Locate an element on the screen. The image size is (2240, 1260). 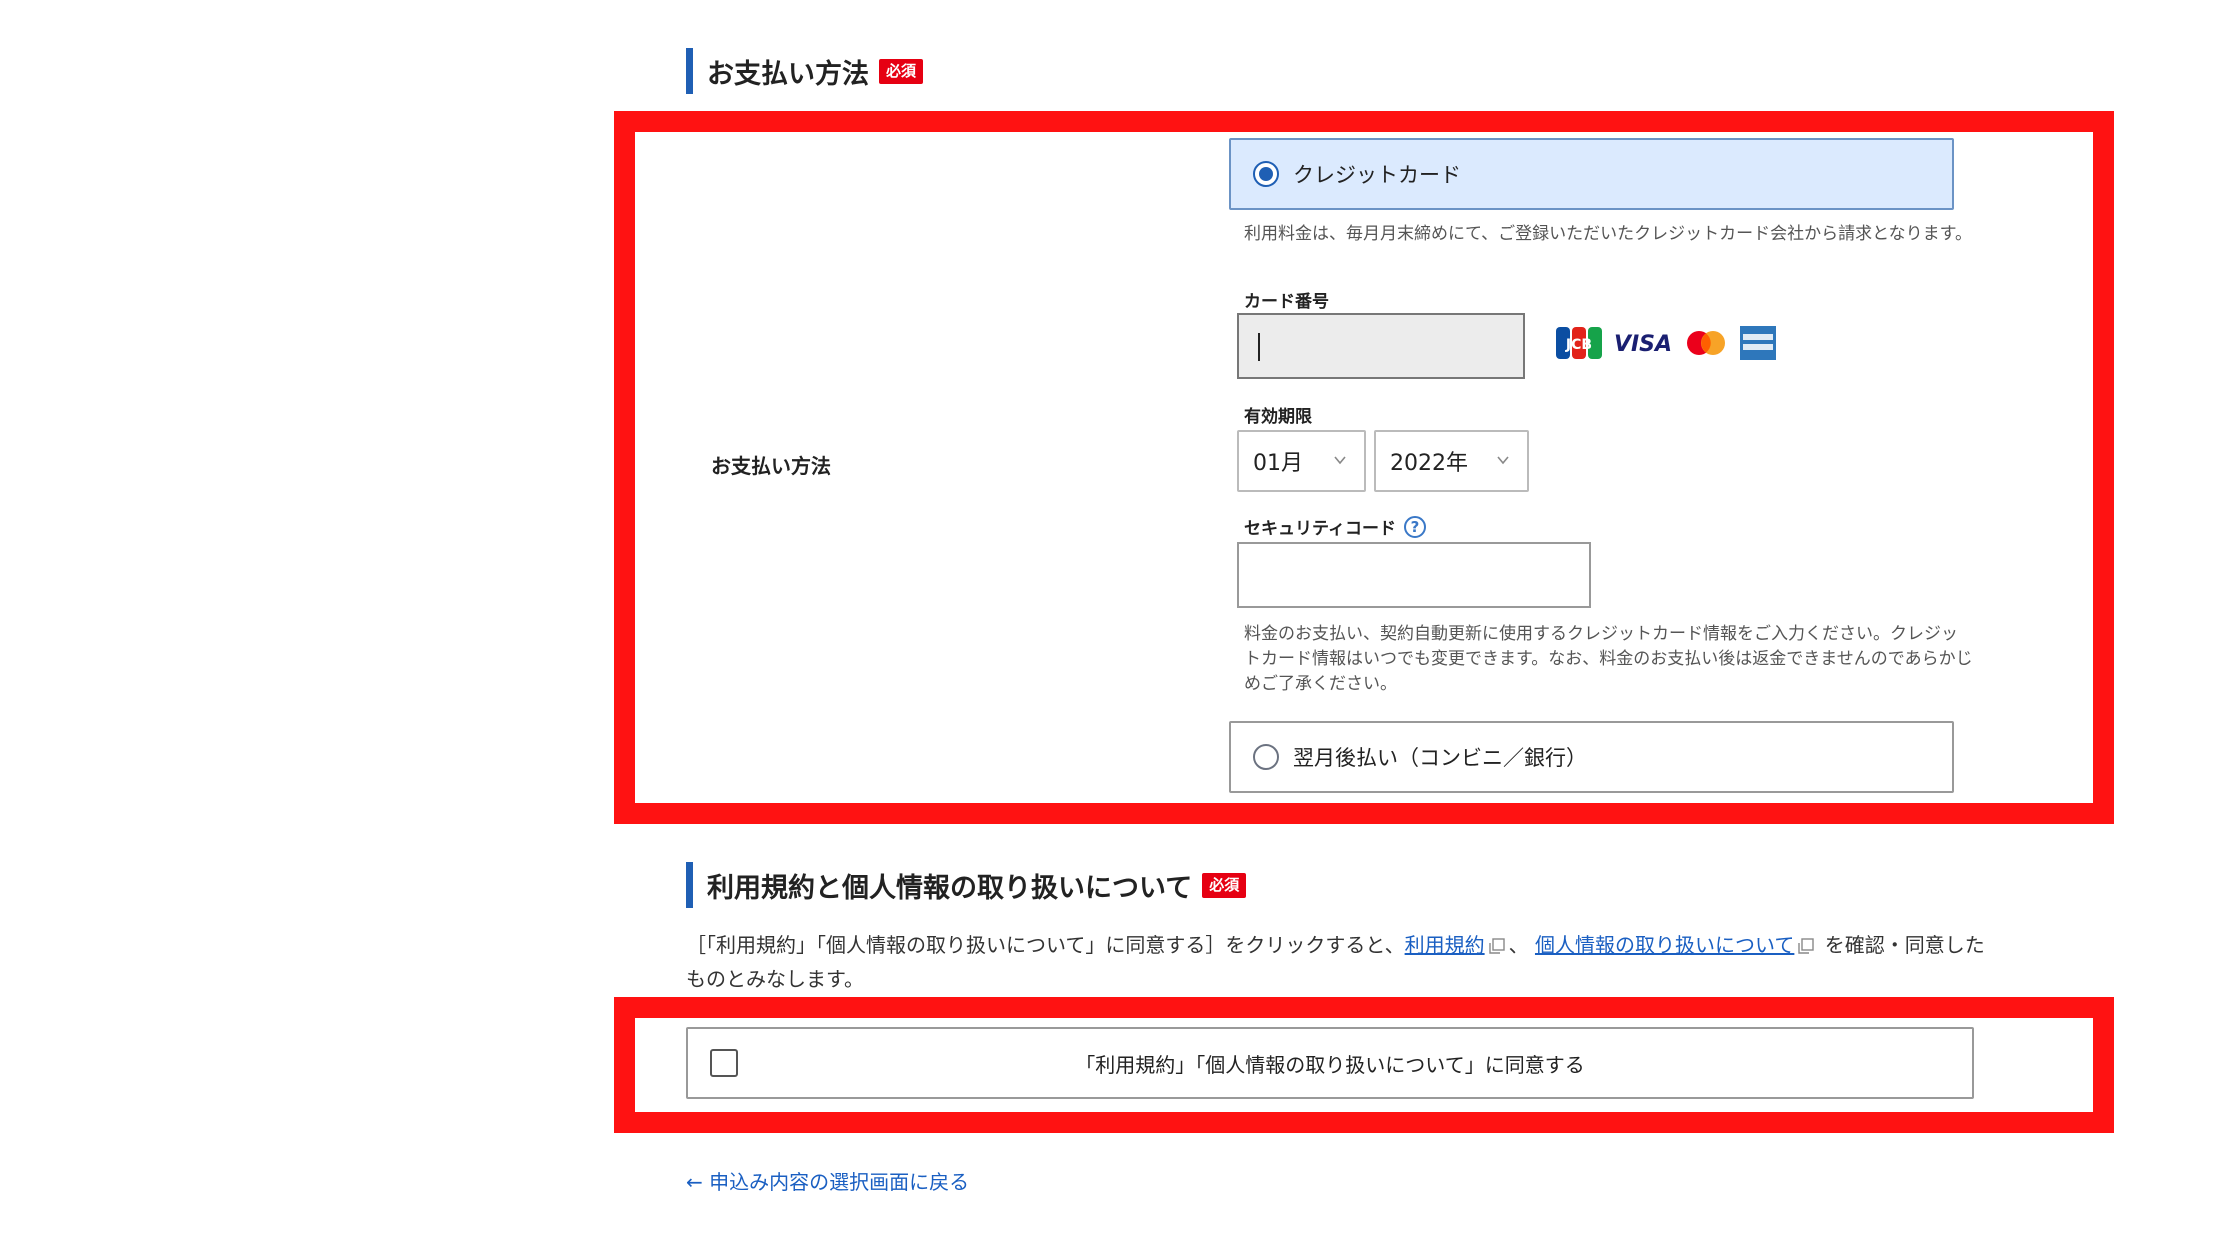
expiry-month-select: 01月 is located at coordinates (1301, 461).